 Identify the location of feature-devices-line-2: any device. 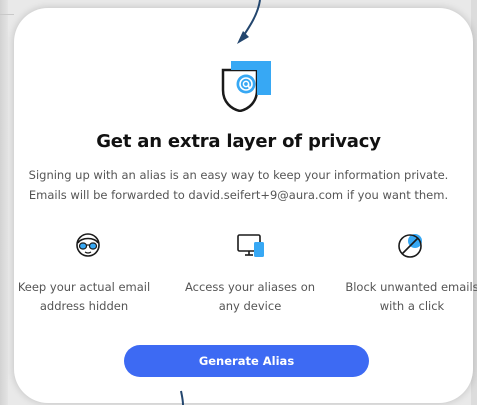
(250, 306).